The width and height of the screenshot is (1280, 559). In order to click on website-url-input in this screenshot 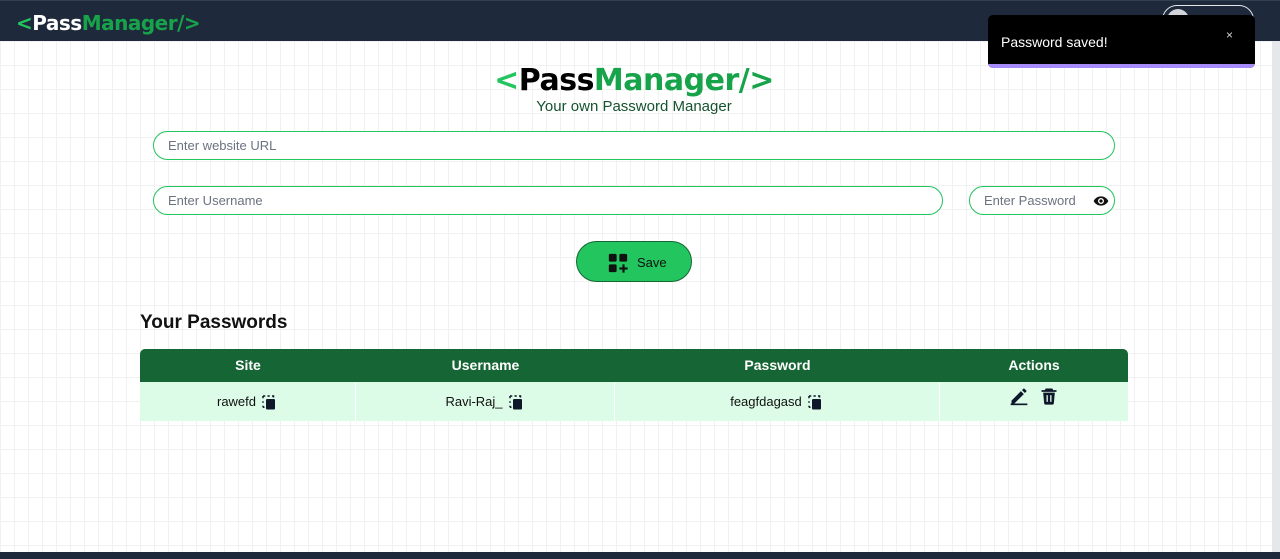, I will do `click(634, 145)`.